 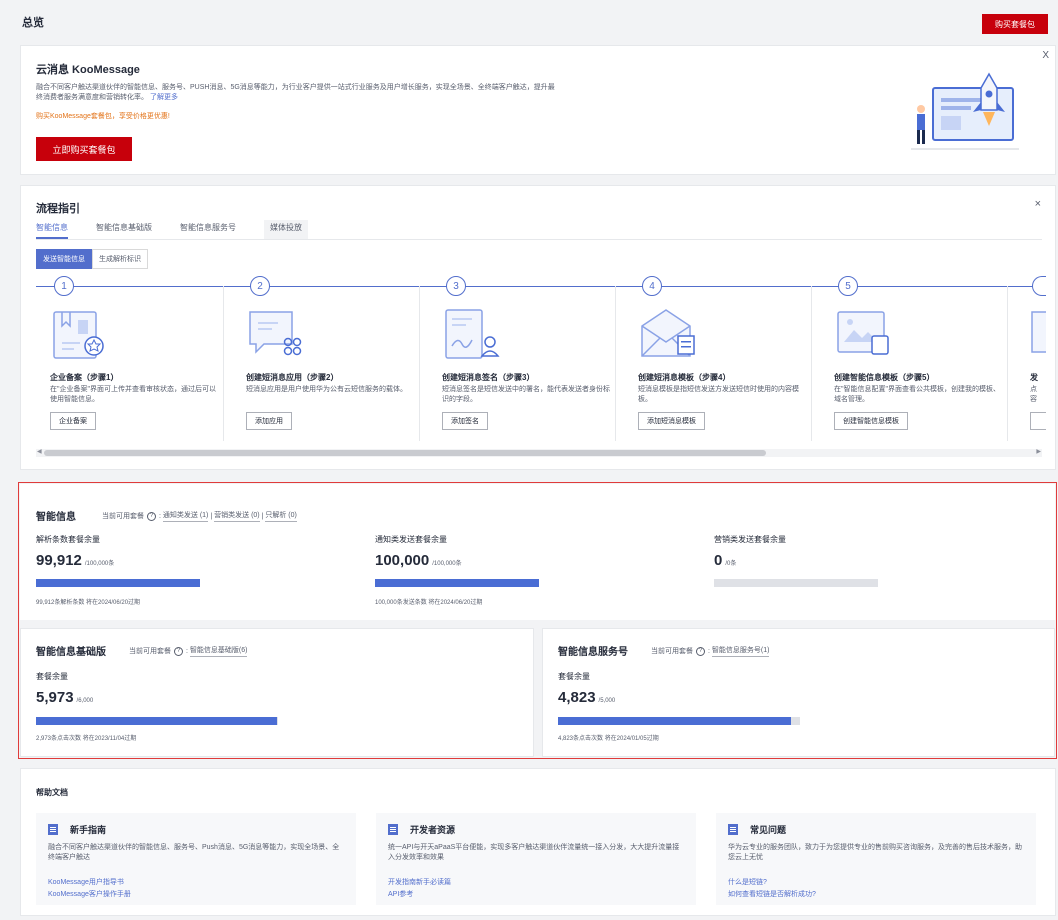 What do you see at coordinates (1038, 421) in the screenshot?
I see `step-button-partial` at bounding box center [1038, 421].